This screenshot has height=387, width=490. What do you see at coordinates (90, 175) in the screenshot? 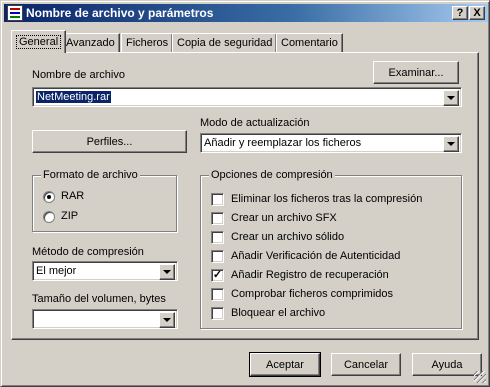
I see `archive-format-legend: Formato de archivo` at bounding box center [90, 175].